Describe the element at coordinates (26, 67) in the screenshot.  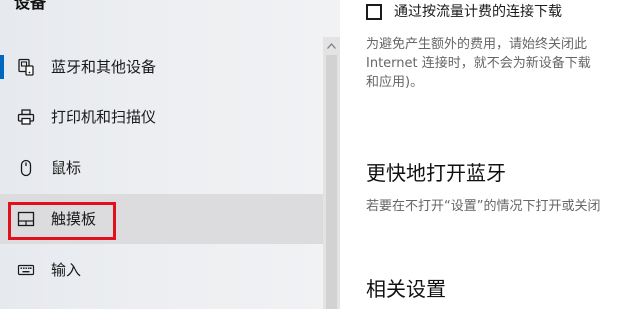
I see `bluetooth-devices-icon` at that location.